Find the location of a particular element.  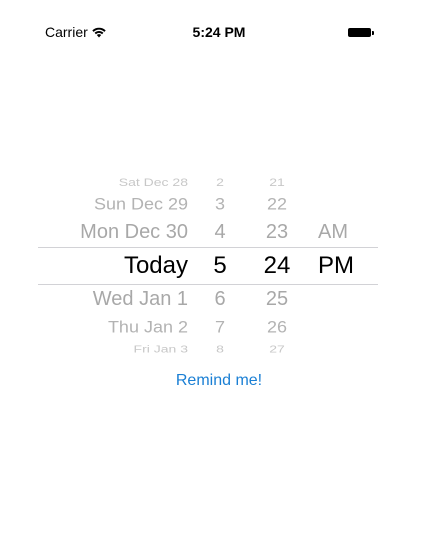

picker-row: Thu Jan 2 7 26 is located at coordinates (208, 327).